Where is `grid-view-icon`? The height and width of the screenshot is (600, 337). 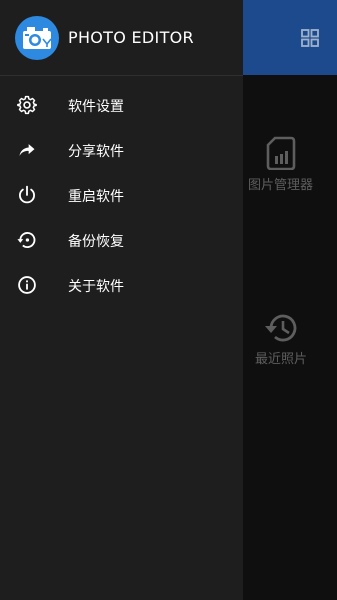
grid-view-icon is located at coordinates (310, 38).